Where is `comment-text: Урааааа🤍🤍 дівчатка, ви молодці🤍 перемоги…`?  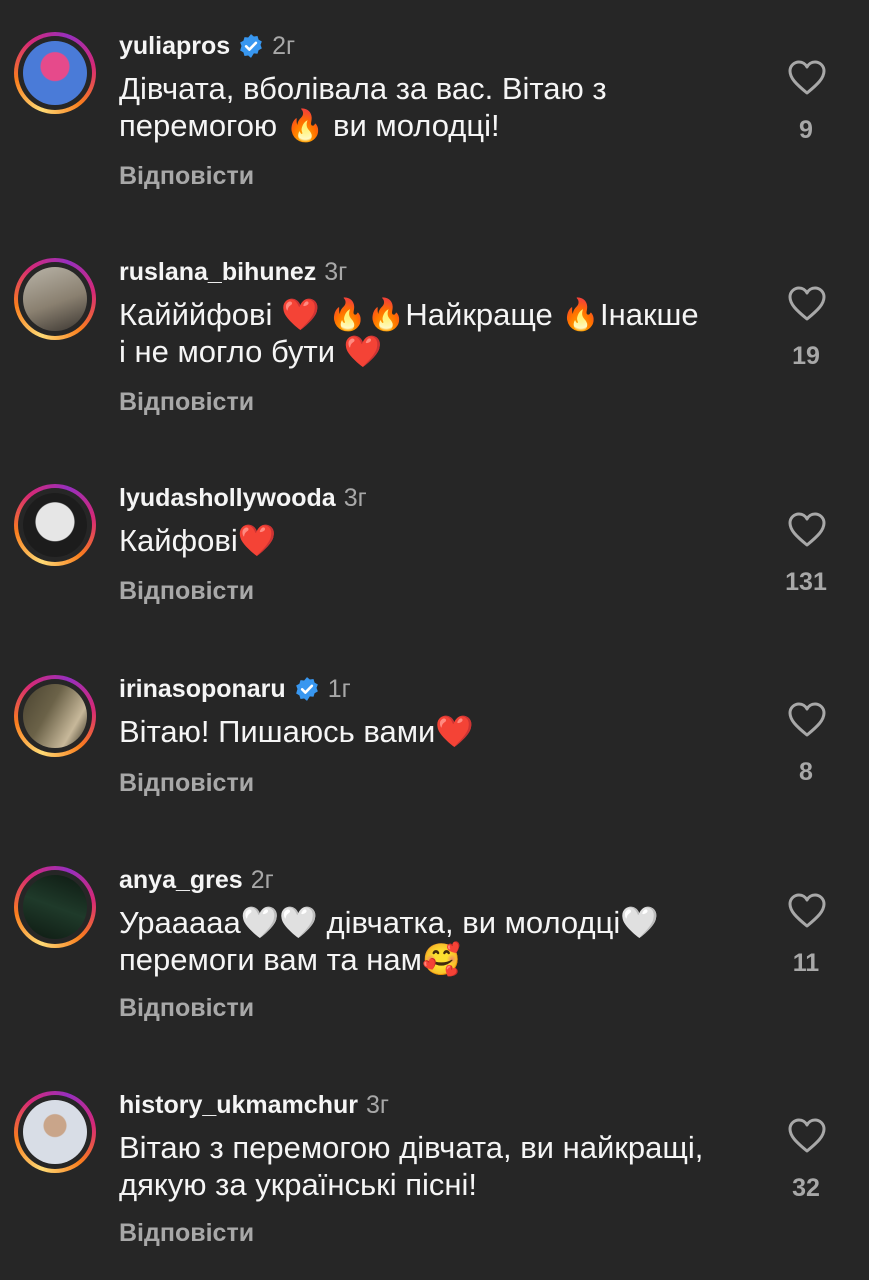 comment-text: Урааааа🤍🤍 дівчатка, ви молодці🤍 перемоги… is located at coordinates (389, 941).